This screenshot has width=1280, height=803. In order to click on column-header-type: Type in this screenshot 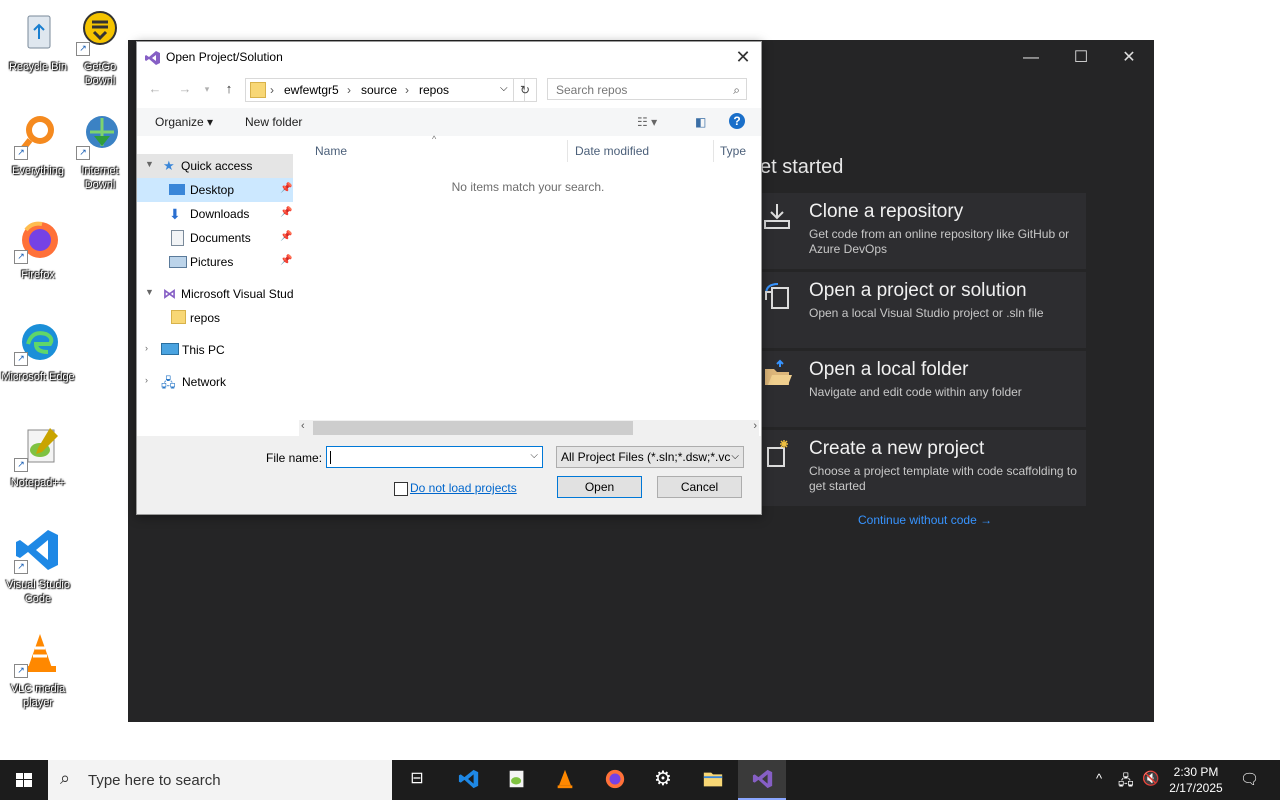, I will do `click(733, 151)`.